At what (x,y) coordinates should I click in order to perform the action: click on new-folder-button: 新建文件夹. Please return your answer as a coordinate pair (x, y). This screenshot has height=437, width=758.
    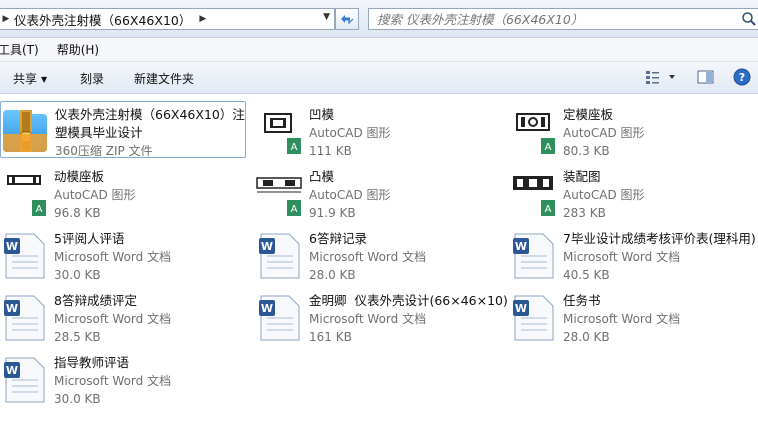
    Looking at the image, I should click on (164, 78).